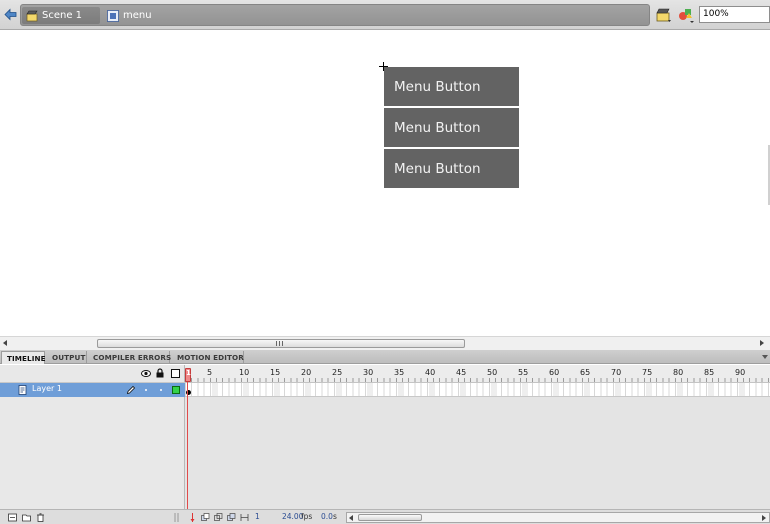 The image size is (770, 524). I want to click on ruler-label: 40, so click(430, 372).